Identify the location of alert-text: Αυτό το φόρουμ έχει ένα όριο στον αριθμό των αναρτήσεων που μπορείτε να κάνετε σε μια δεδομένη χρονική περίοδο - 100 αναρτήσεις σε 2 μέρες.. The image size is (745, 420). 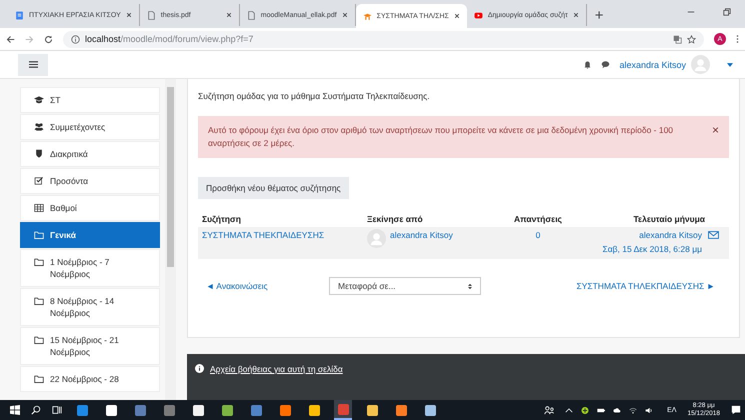
(441, 137).